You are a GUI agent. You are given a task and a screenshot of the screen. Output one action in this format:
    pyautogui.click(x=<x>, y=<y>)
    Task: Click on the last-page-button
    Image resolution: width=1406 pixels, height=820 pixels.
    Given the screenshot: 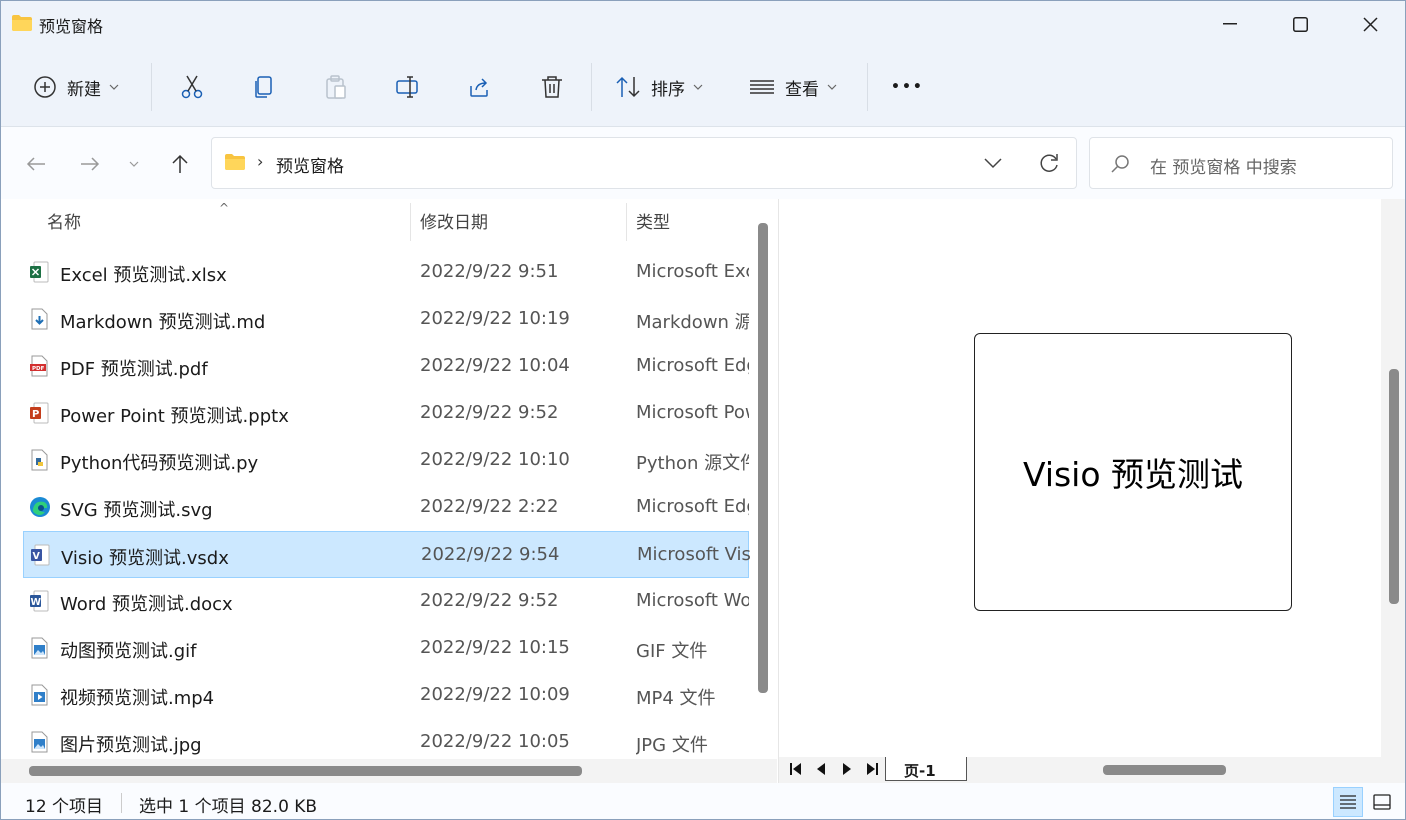 What is the action you would take?
    pyautogui.click(x=872, y=771)
    